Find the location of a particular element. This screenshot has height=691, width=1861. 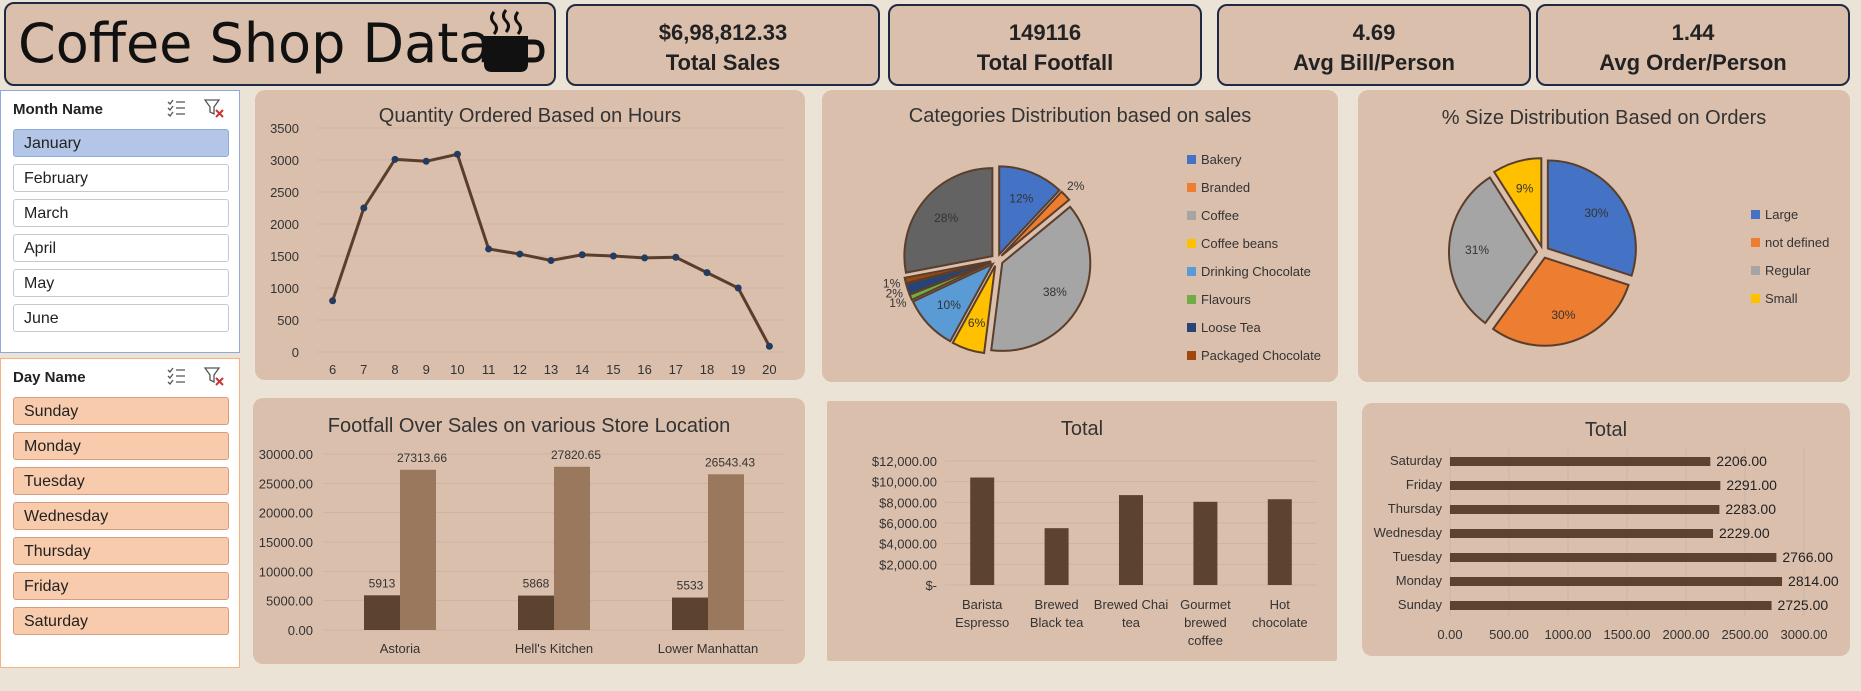

month-item-june: June is located at coordinates (121, 318).